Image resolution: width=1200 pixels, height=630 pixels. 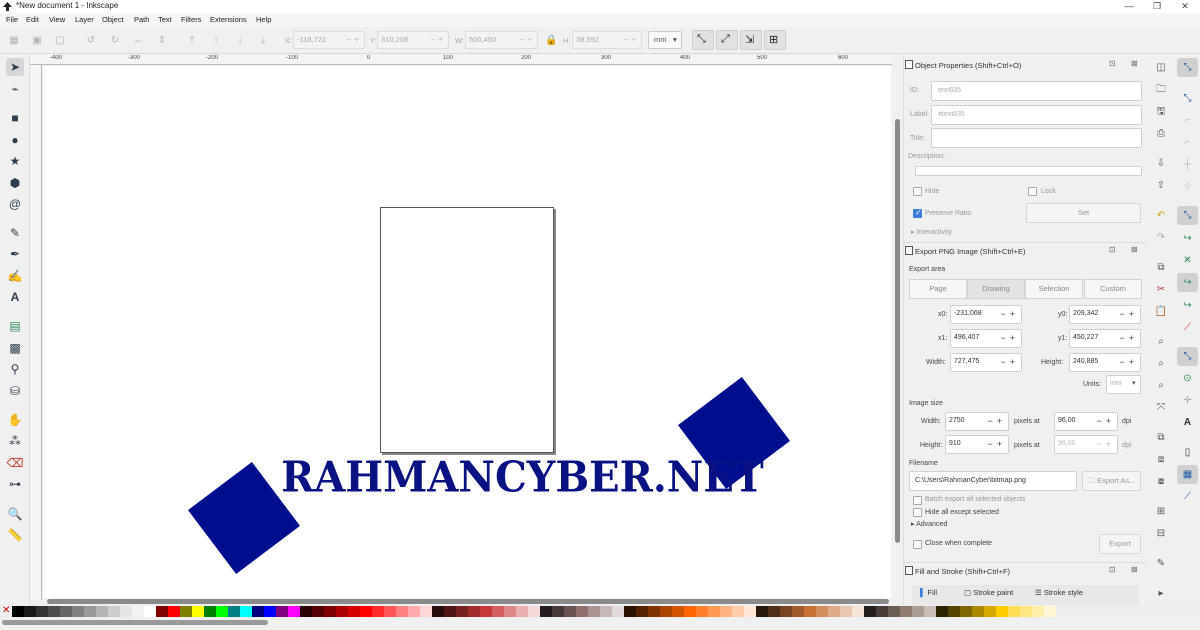 What do you see at coordinates (165, 19) in the screenshot?
I see `menu-text: Text` at bounding box center [165, 19].